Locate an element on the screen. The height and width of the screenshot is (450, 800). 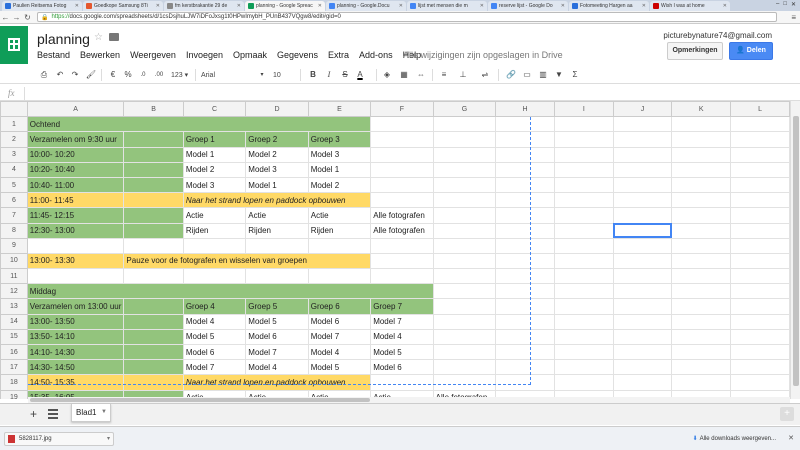
row-header: 7 is located at coordinates (14, 215).